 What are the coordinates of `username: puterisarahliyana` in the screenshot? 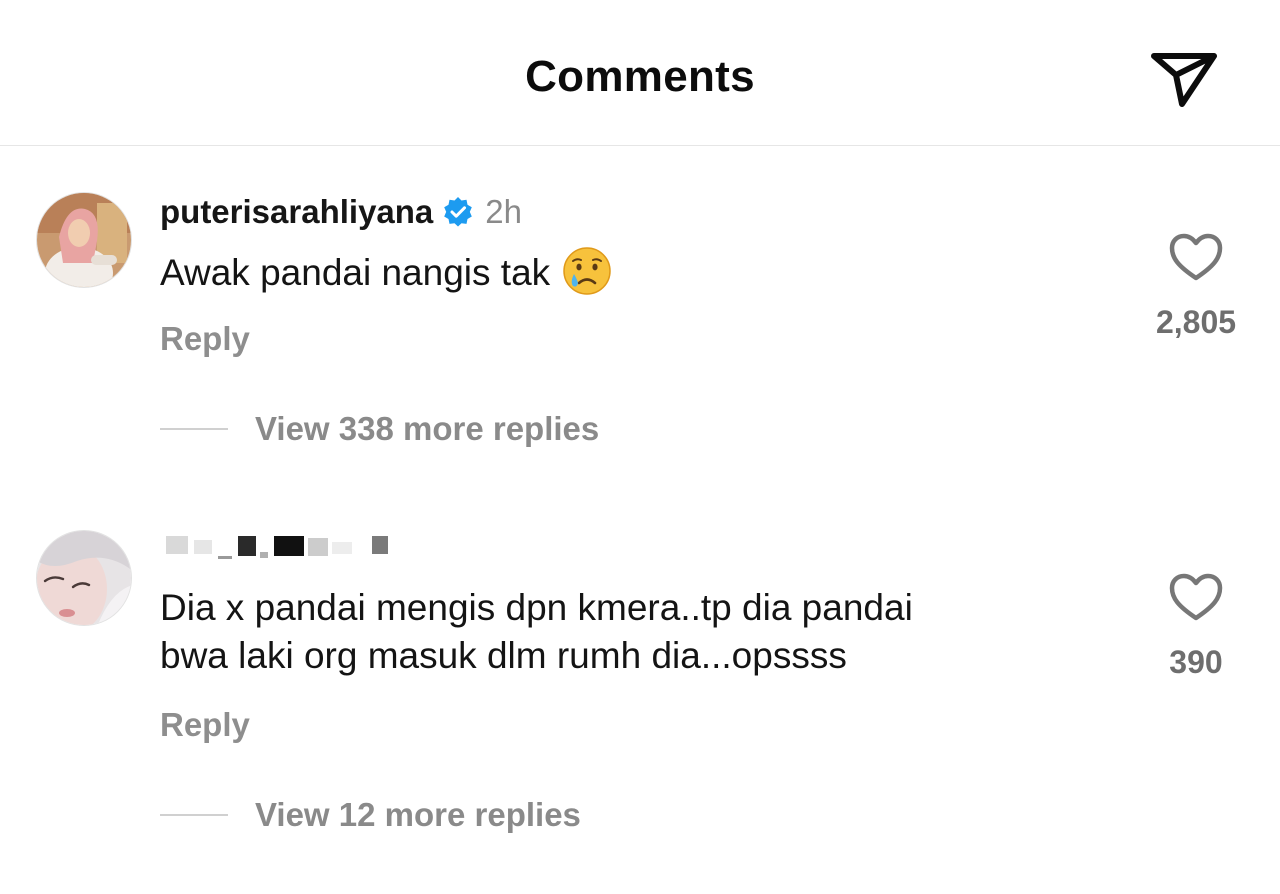 It's located at (296, 212).